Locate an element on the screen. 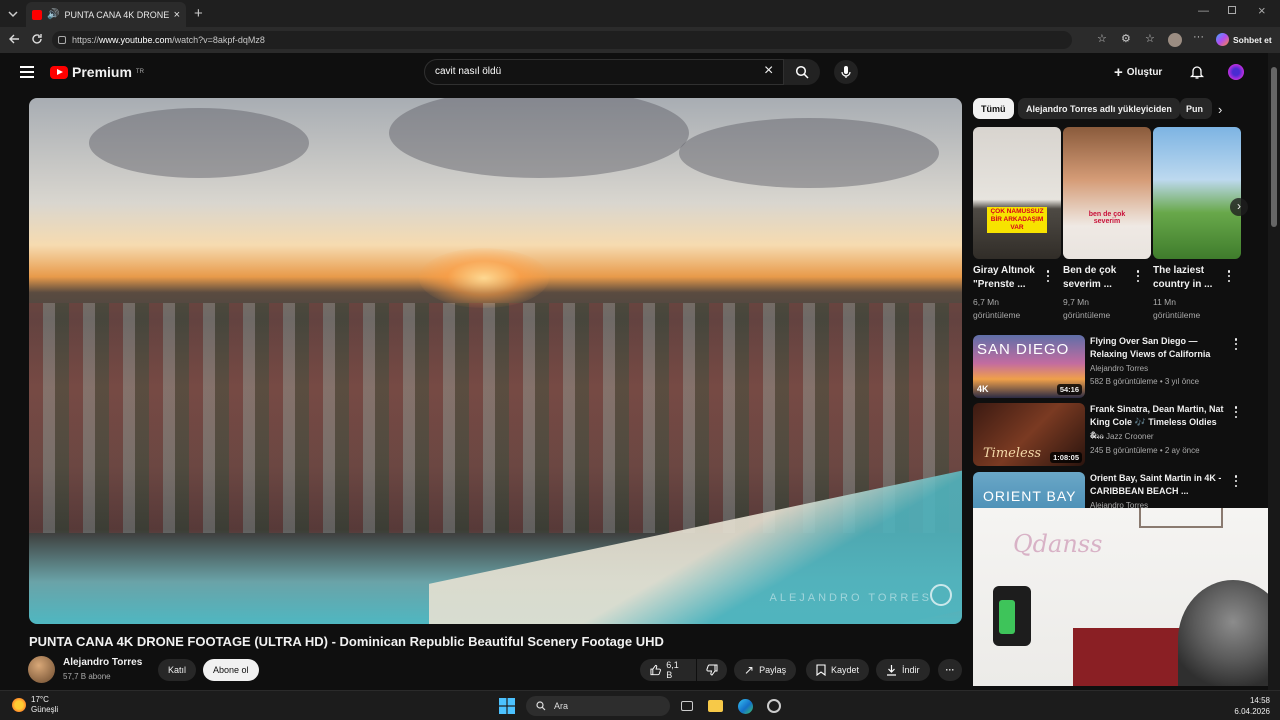  related-video-thumbnail: ORIENT BAY is located at coordinates (1029, 490).